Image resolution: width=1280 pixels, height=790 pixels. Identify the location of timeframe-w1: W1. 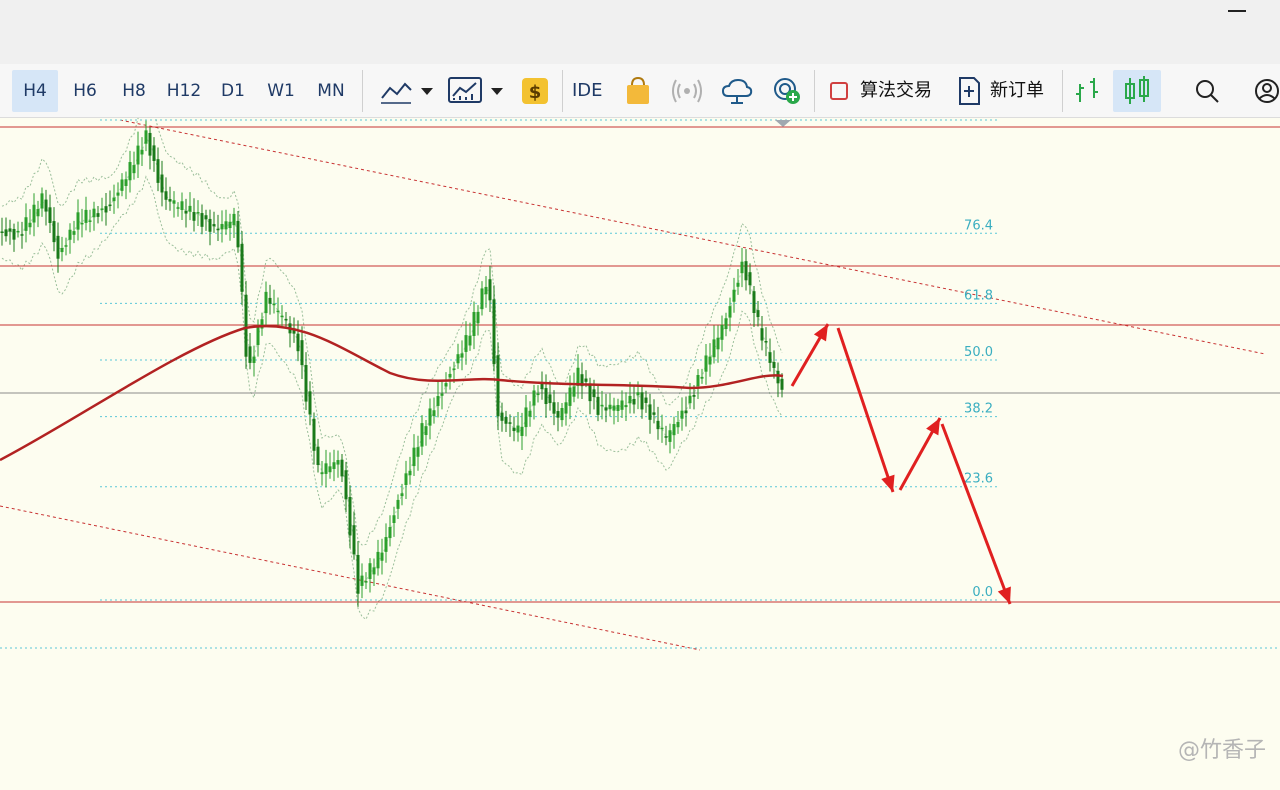
(281, 91).